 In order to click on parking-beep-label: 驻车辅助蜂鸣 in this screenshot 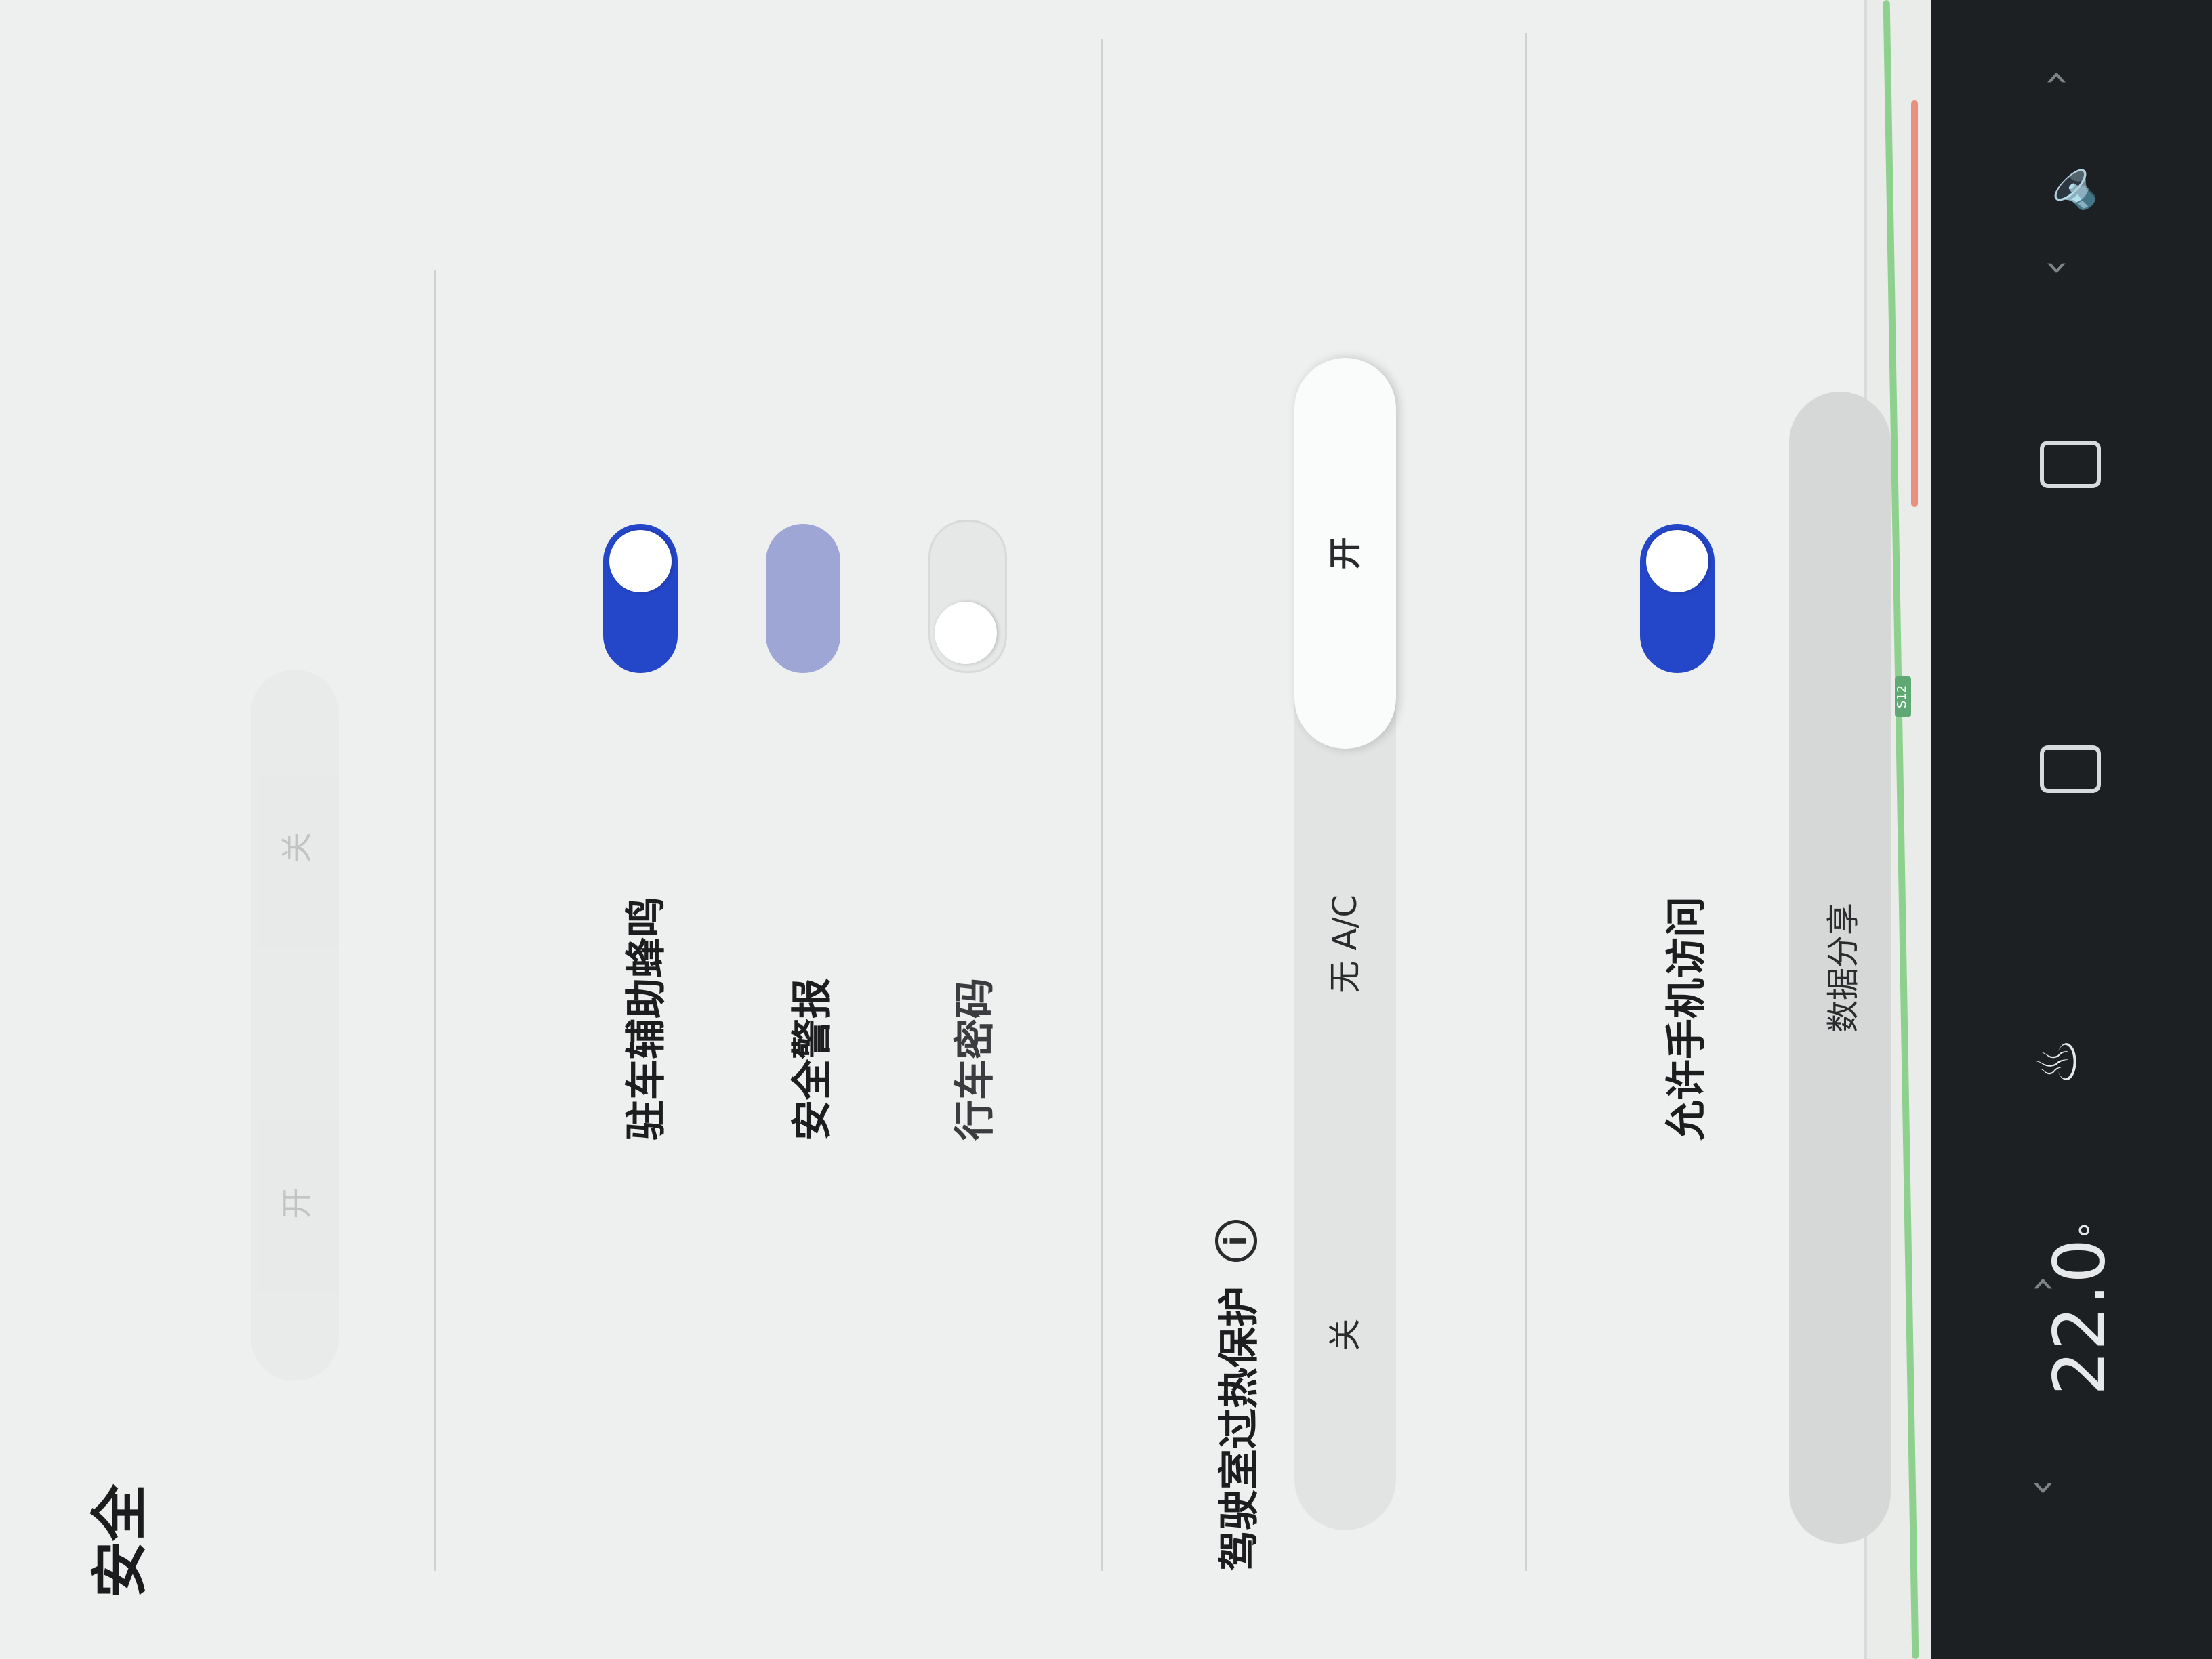, I will do `click(646, 1019)`.